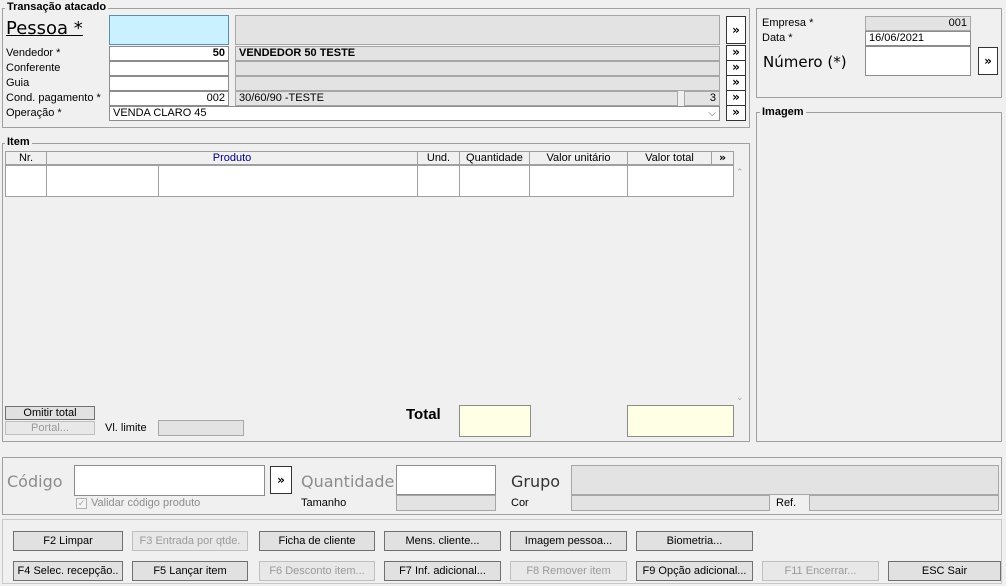 This screenshot has height=586, width=1006. What do you see at coordinates (146, 503) in the screenshot?
I see `validar-label: Validar código produto` at bounding box center [146, 503].